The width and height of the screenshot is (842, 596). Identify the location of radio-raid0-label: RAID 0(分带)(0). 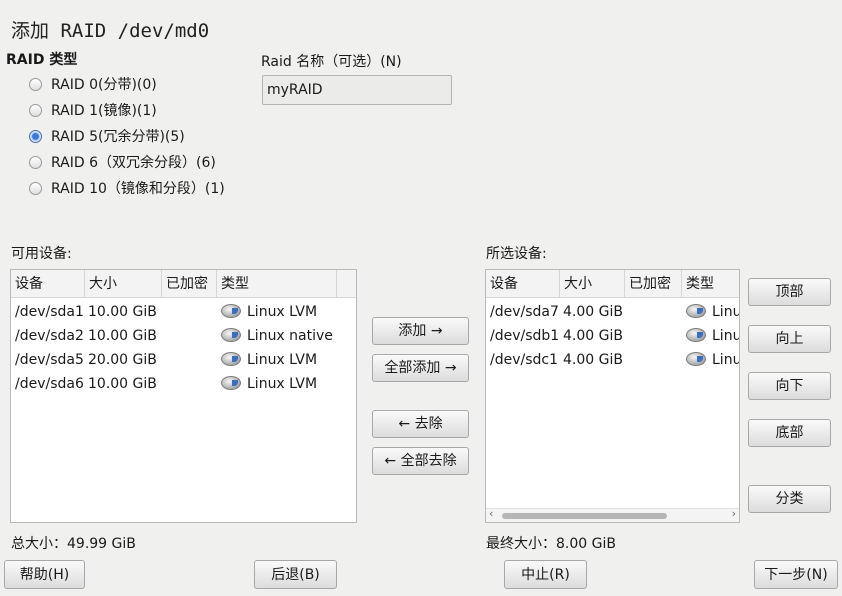
(104, 85).